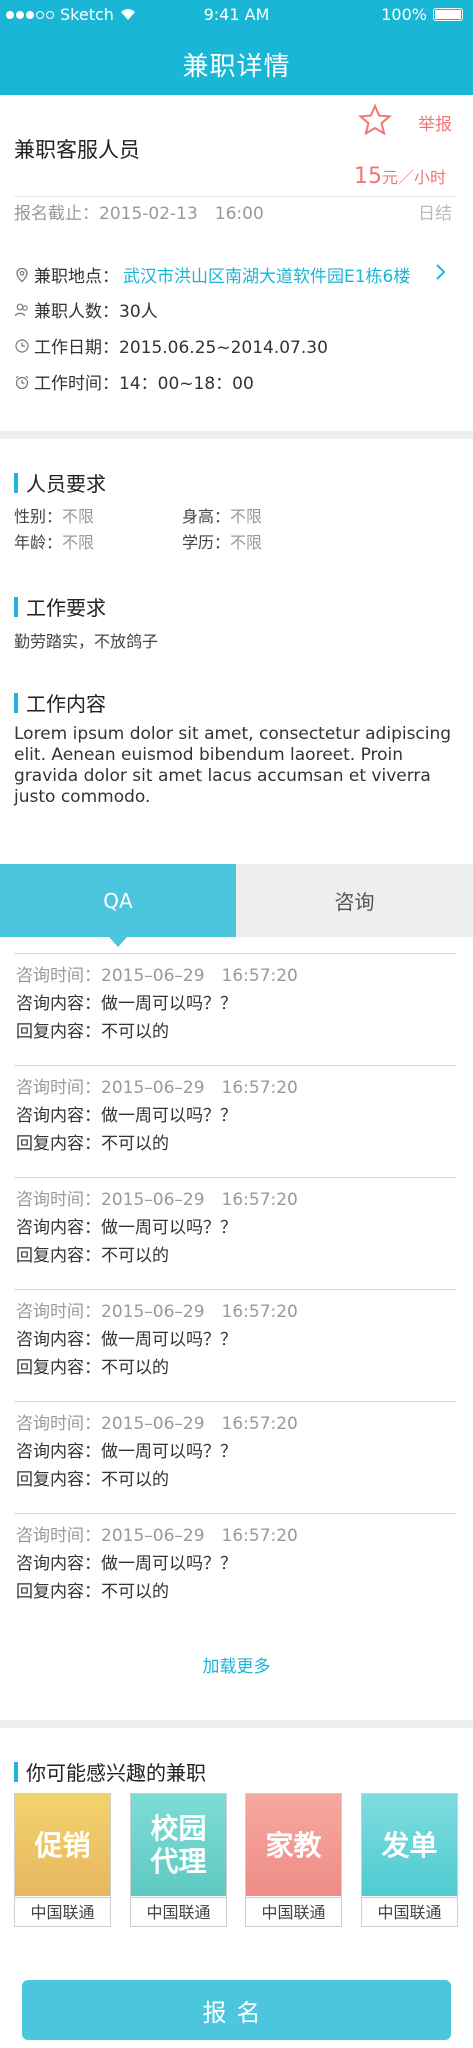  Describe the element at coordinates (77, 150) in the screenshot. I see `job-title: 兼职客服人员` at that location.